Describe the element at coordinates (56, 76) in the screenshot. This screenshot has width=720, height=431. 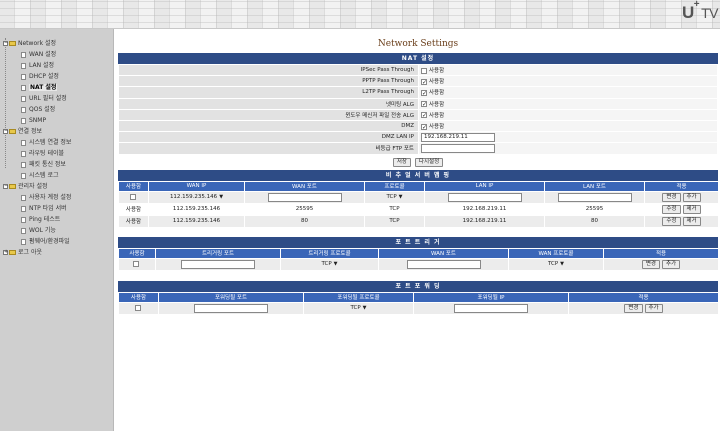
I see `sidebar-item-dhcp: DHCP 설정` at that location.